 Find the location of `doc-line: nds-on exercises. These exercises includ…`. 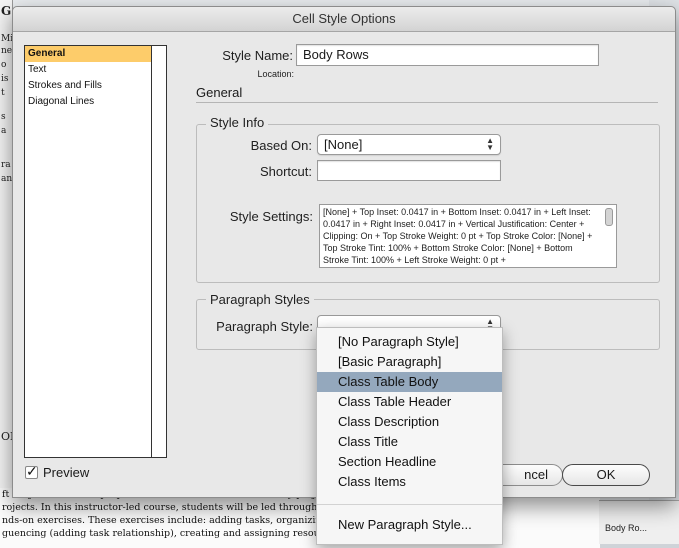

doc-line: nds-on exercises. These exercises includ… is located at coordinates (218, 520).